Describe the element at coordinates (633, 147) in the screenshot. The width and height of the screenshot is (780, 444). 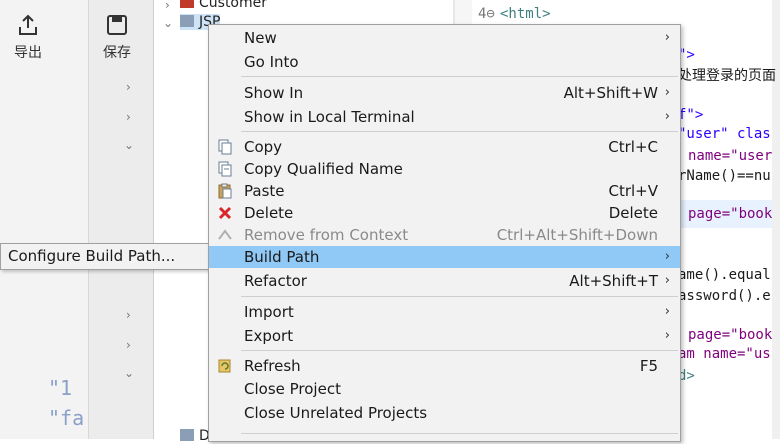
I see `menu-item-shortcut: Ctrl+C` at that location.